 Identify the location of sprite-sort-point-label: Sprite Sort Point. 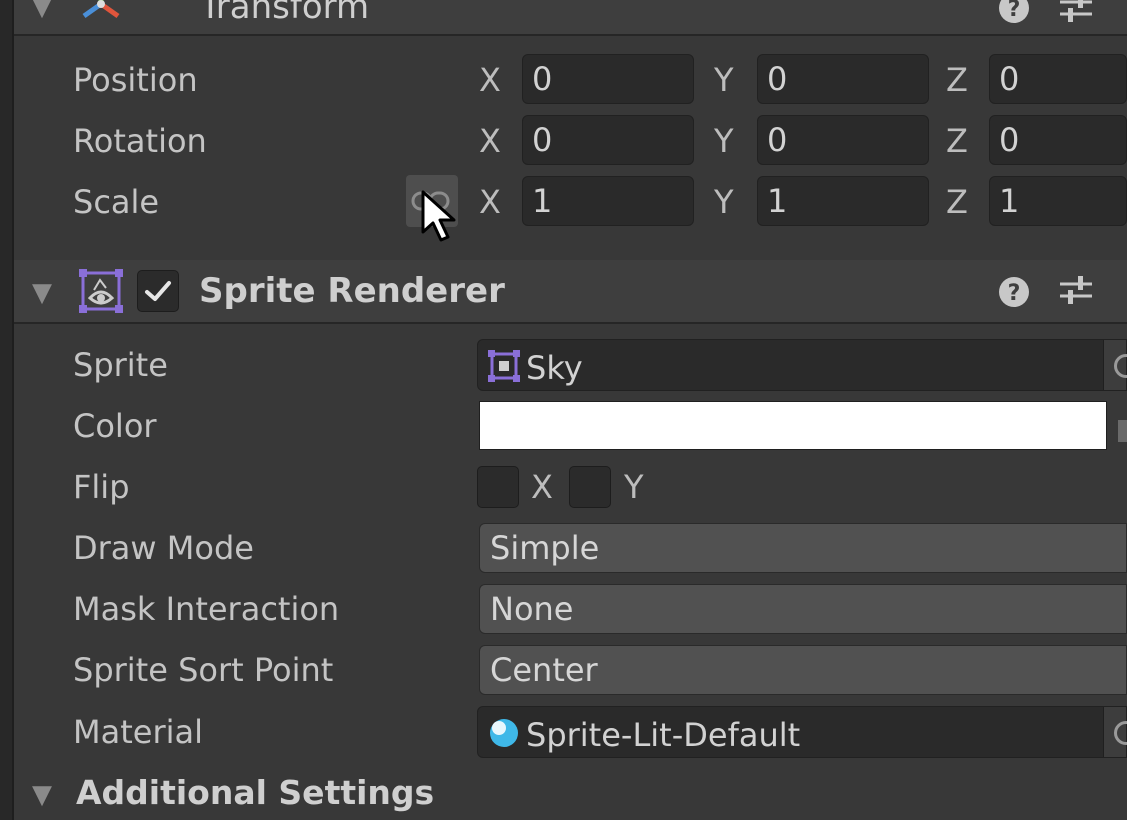
(203, 670).